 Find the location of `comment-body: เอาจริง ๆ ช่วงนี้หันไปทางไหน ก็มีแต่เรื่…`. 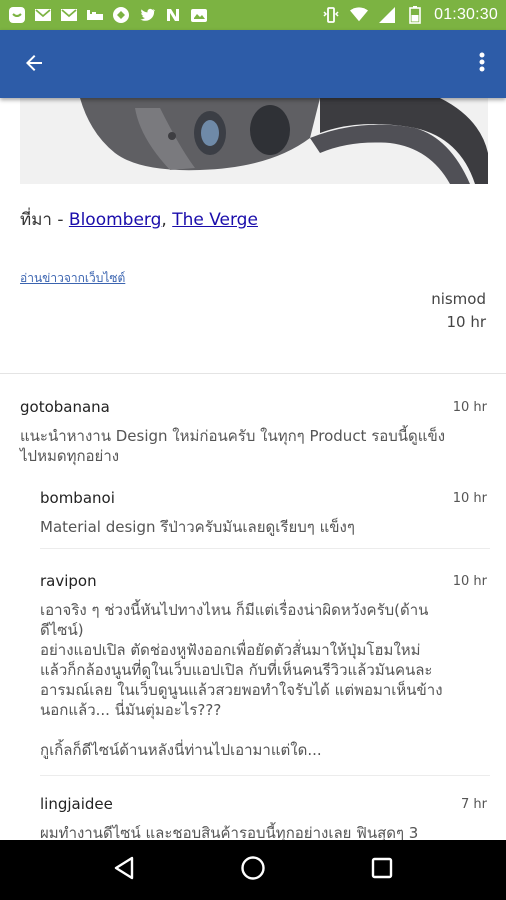

comment-body: เอาจริง ๆ ช่วงนี้หันไปทางไหน ก็มีแต่เรื่… is located at coordinates (241, 680).